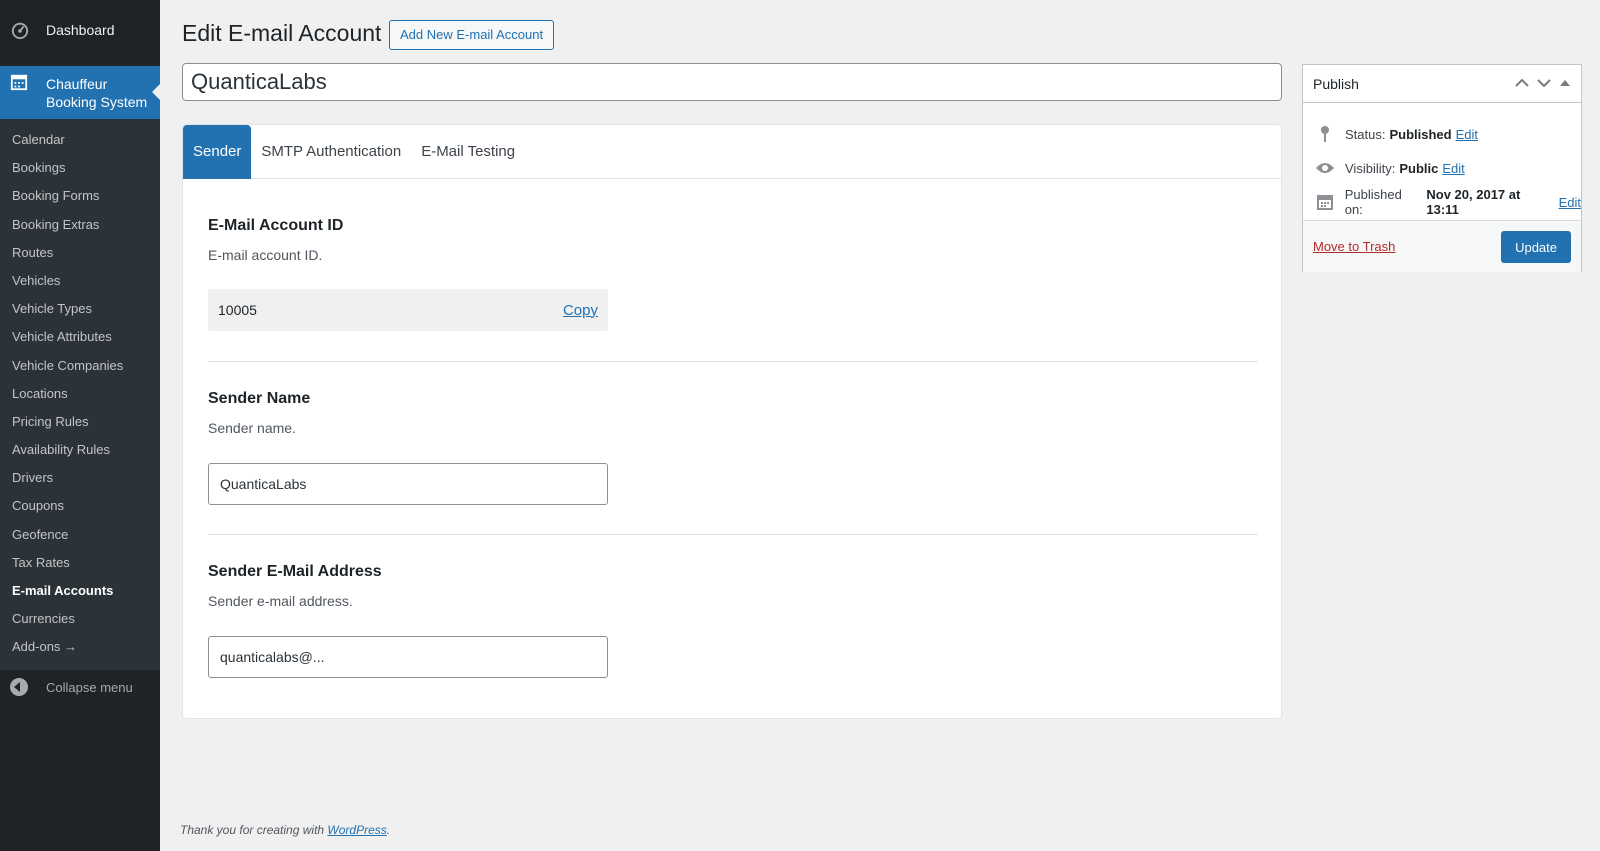 The width and height of the screenshot is (1600, 851). I want to click on publish-visibility-row: Visibility: Public Edit, so click(1442, 168).